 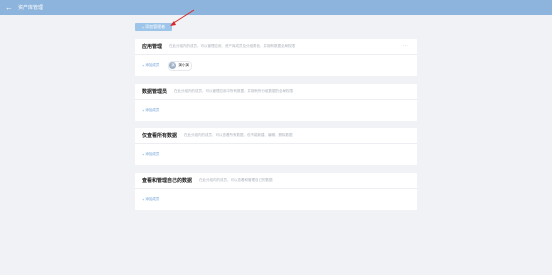 What do you see at coordinates (236, 180) in the screenshot?
I see `group-description: 在此分组内的成员，可以查看和管理自己的数据` at bounding box center [236, 180].